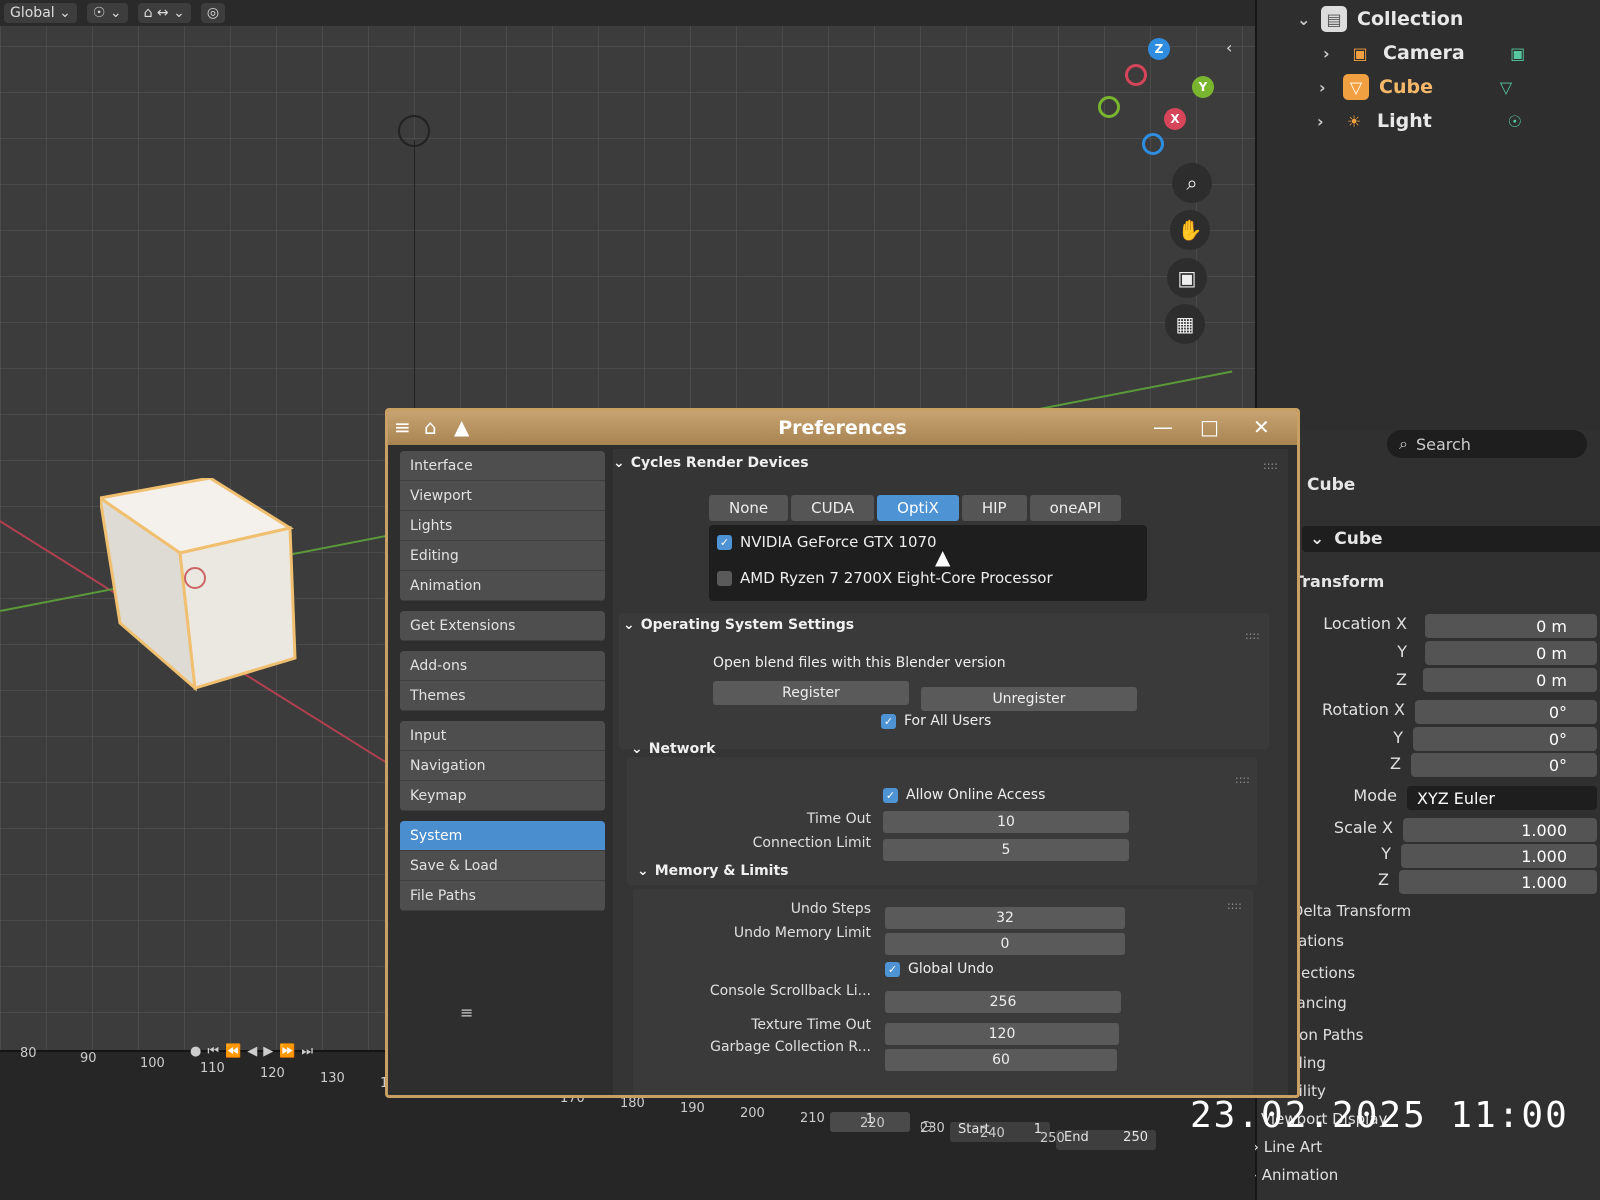  What do you see at coordinates (502, 796) in the screenshot?
I see `sidebar-item-keymap: Keymap` at bounding box center [502, 796].